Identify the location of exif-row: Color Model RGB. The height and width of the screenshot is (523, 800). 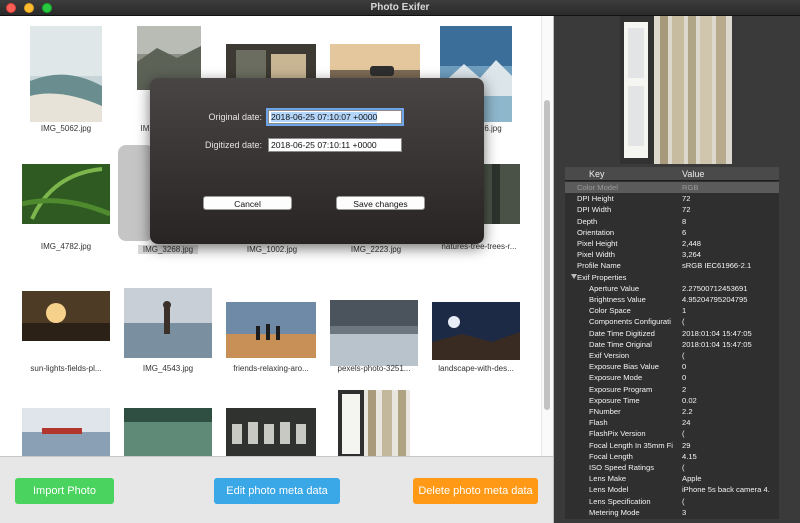
(672, 187).